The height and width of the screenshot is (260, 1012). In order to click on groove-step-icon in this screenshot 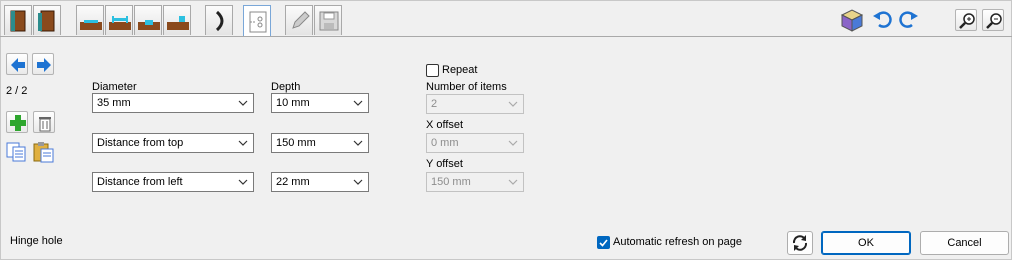, I will do `click(149, 25)`.